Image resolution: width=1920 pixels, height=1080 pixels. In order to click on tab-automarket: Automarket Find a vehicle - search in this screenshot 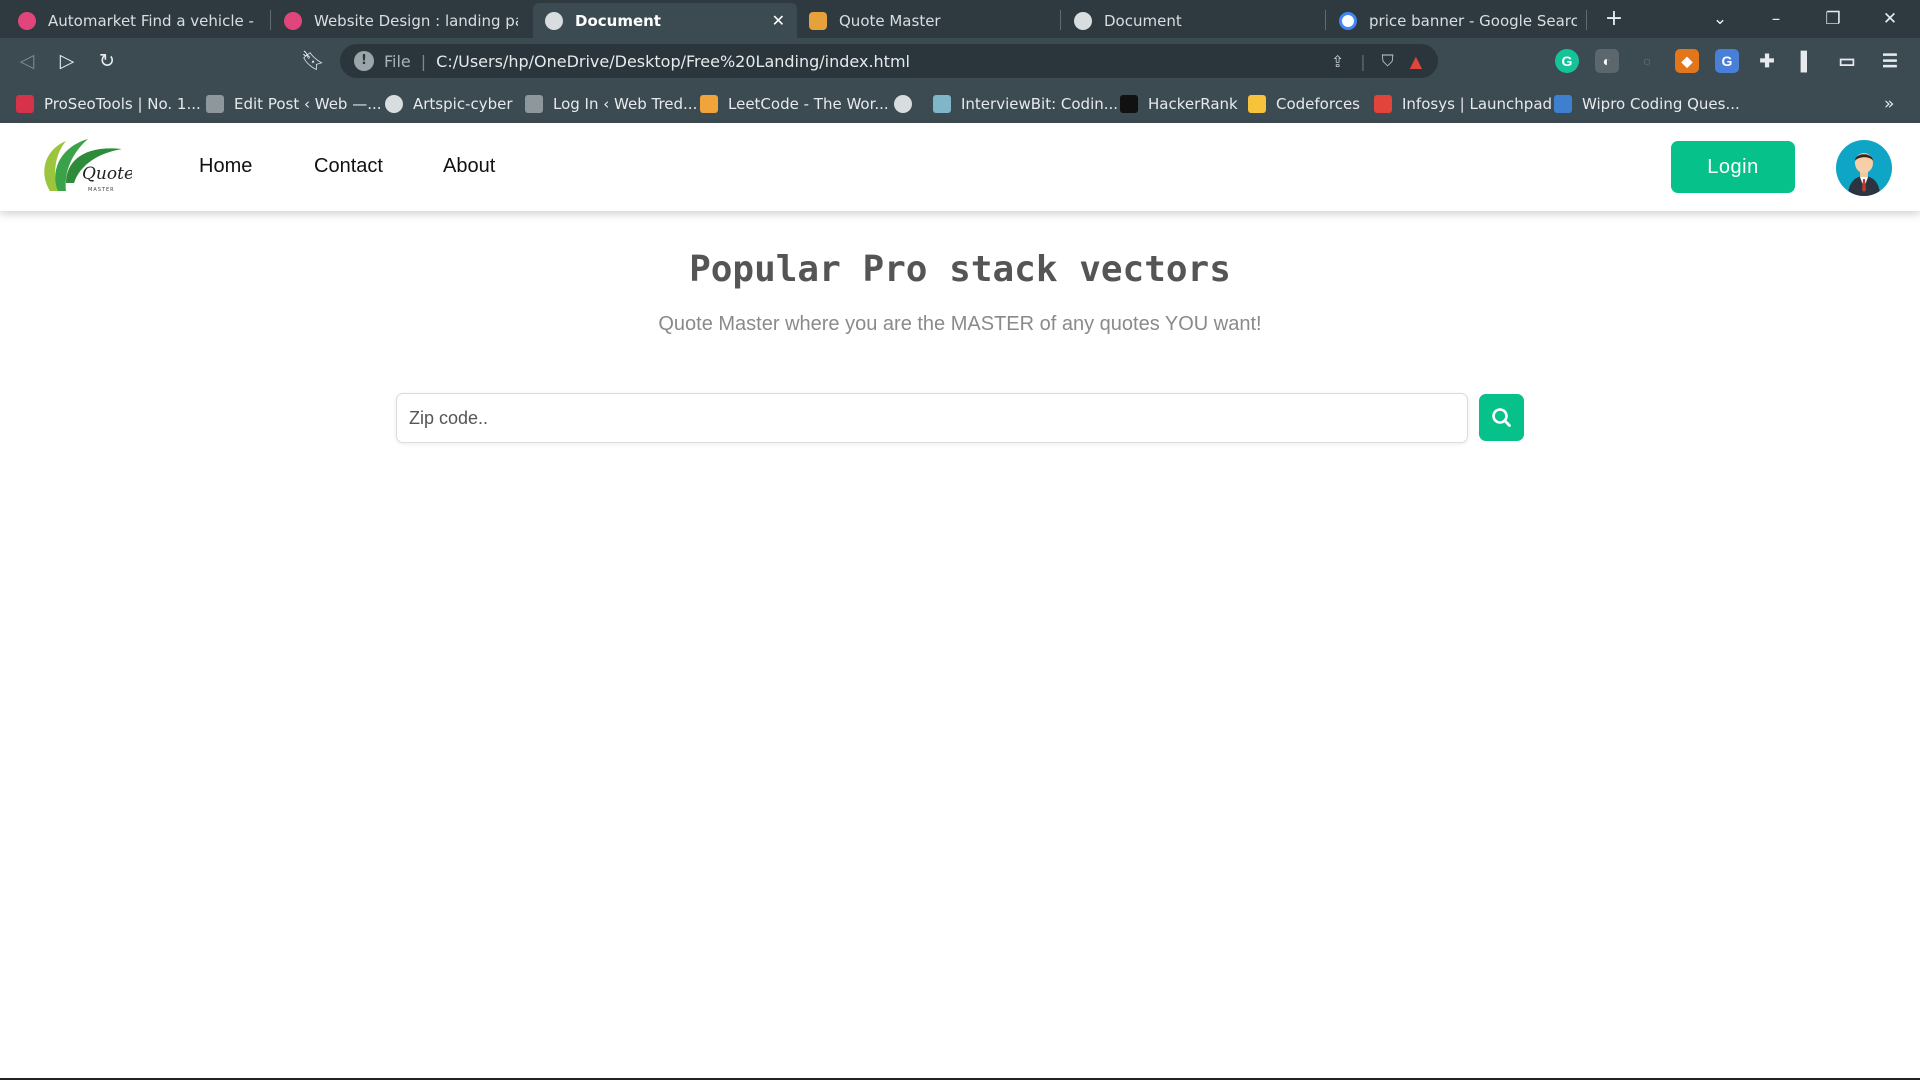, I will do `click(137, 20)`.